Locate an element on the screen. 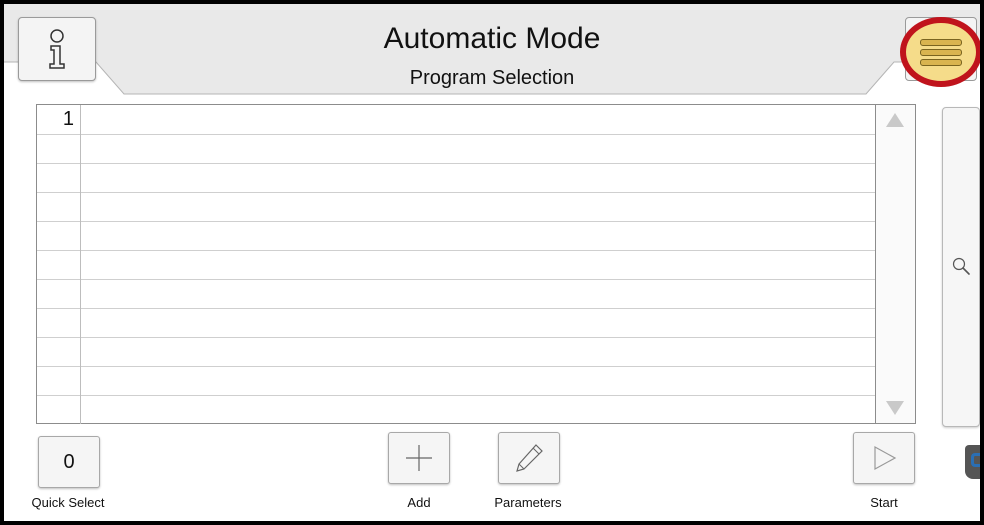 The image size is (984, 525). search-button is located at coordinates (961, 267).